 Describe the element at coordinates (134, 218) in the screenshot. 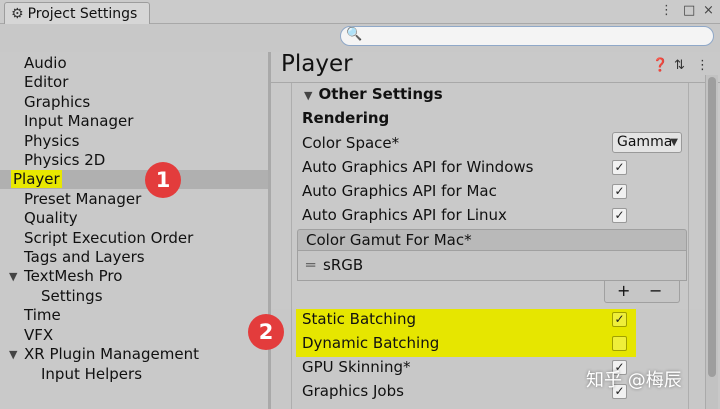

I see `sidebar-item-quality: Quality` at that location.